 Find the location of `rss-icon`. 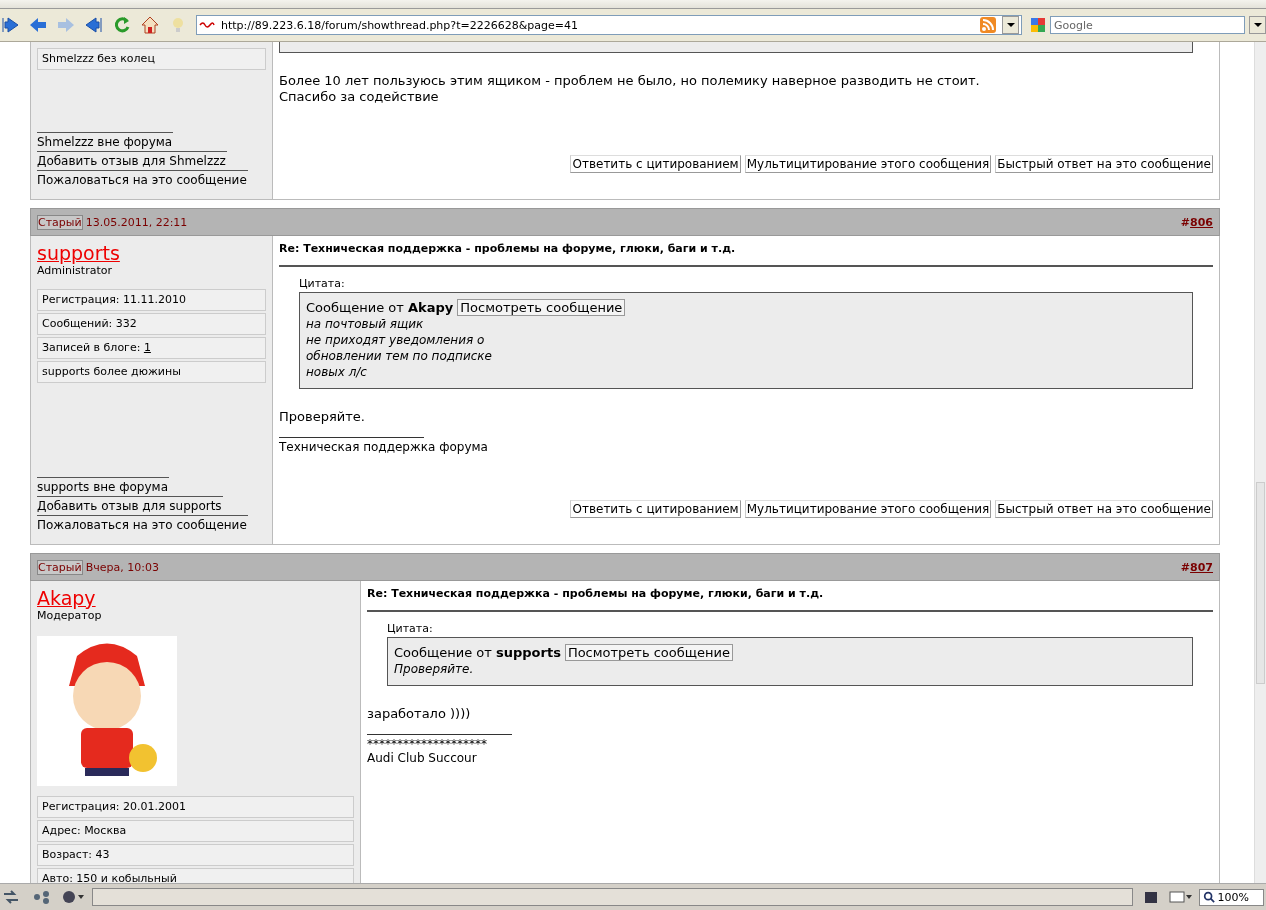

rss-icon is located at coordinates (988, 25).